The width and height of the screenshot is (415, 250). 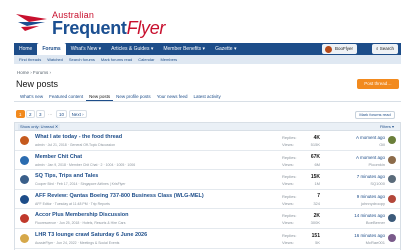 I want to click on last-poster: McRae001, so click(x=375, y=242).